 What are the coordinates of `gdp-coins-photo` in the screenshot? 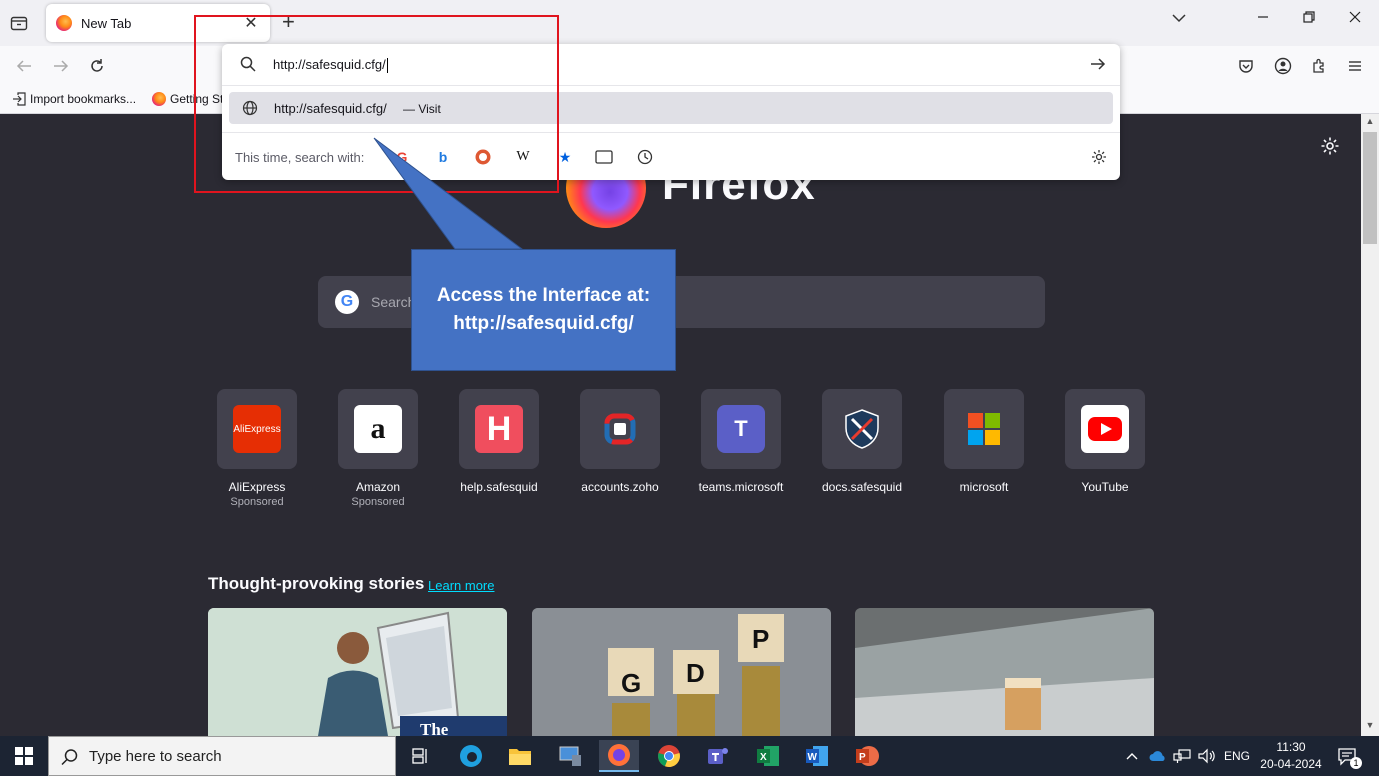 It's located at (681, 672).